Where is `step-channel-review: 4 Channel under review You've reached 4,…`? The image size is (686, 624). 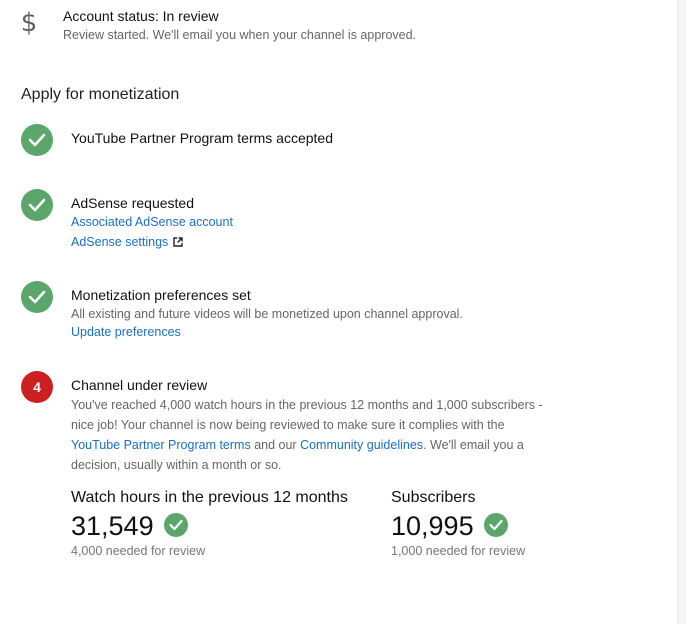 step-channel-review: 4 Channel under review You've reached 4,… is located at coordinates (301, 426).